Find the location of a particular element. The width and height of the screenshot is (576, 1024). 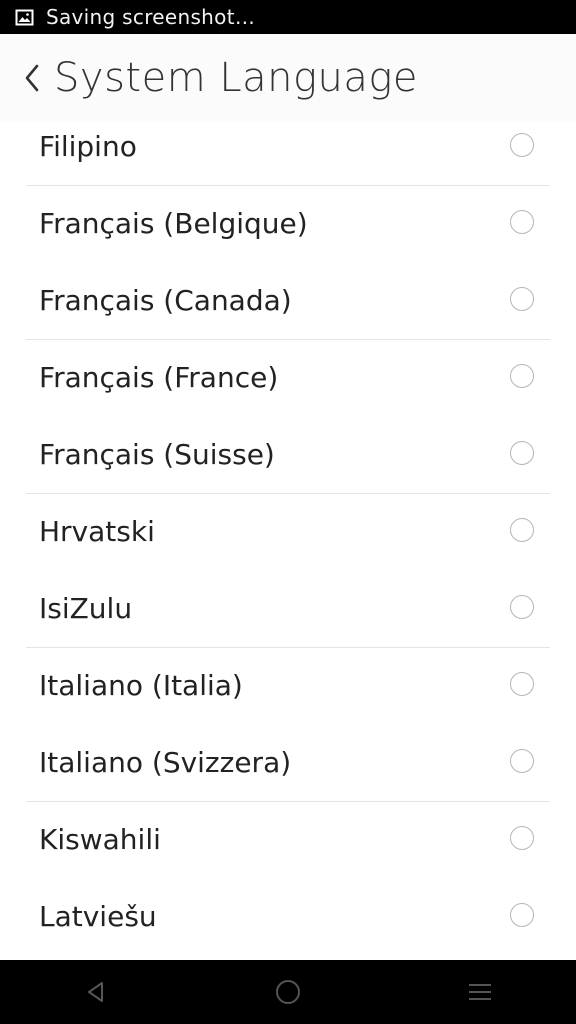

nav-home-button is located at coordinates (288, 992).